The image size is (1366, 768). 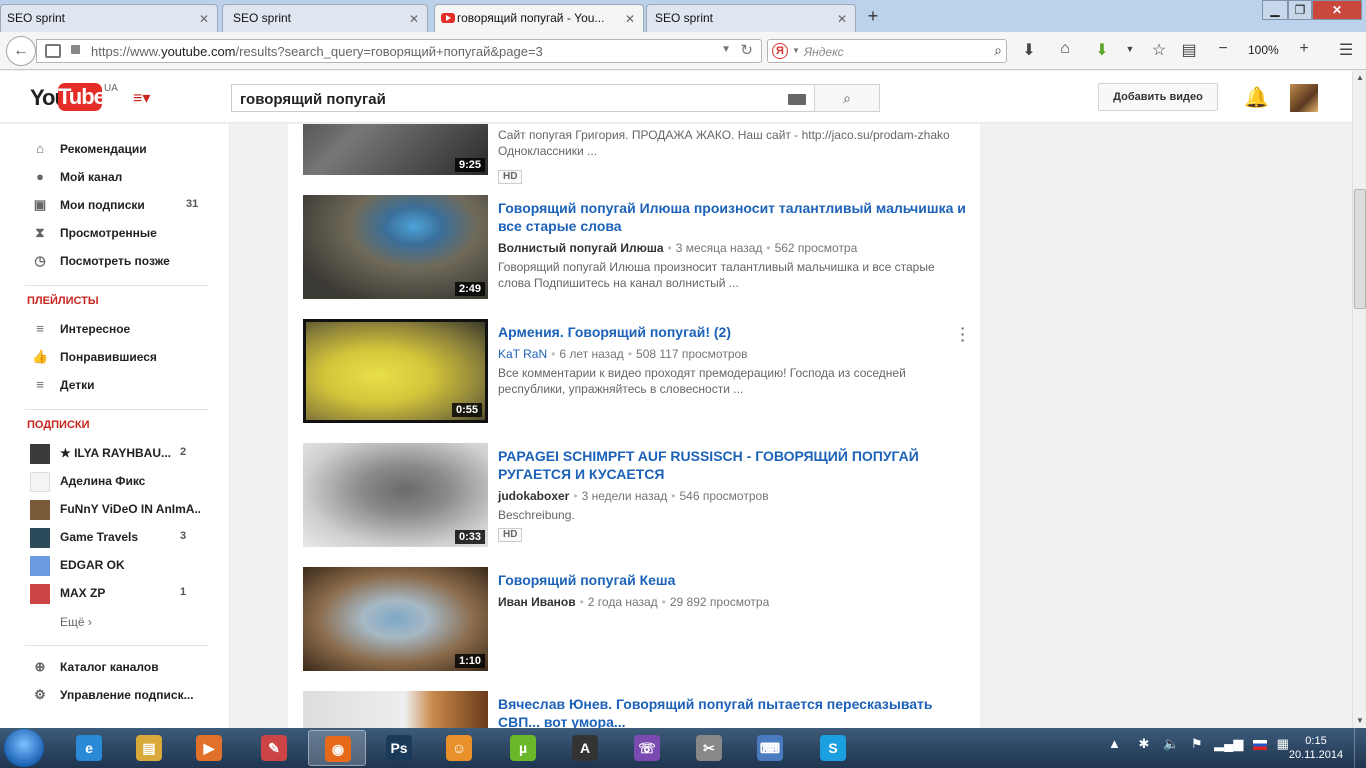 I want to click on sidebar-item-my-channel: ● Мой канал, so click(x=125, y=178).